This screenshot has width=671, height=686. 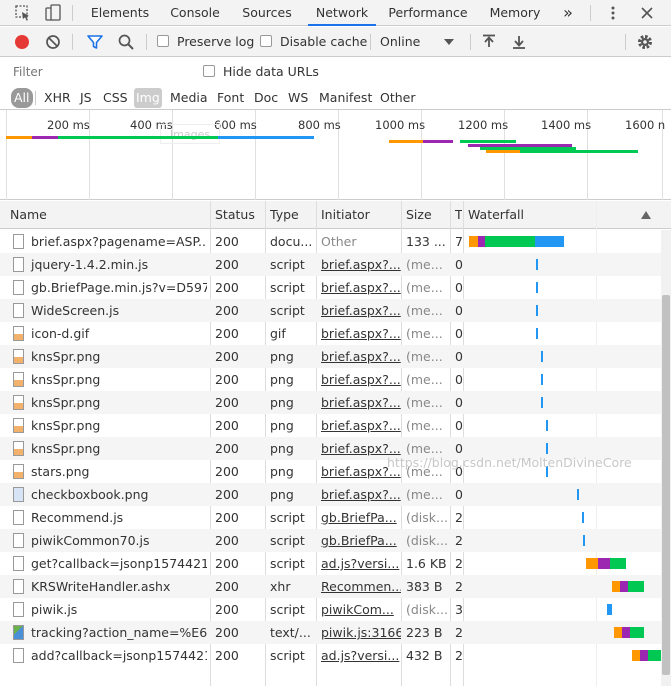 What do you see at coordinates (298, 98) in the screenshot?
I see `filter-type-ws: WS` at bounding box center [298, 98].